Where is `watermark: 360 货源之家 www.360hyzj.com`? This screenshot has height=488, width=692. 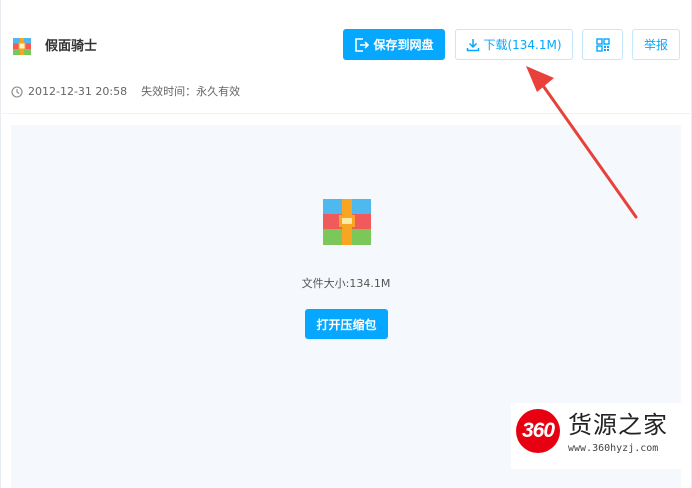
watermark: 360 货源之家 www.360hyzj.com is located at coordinates (600, 436).